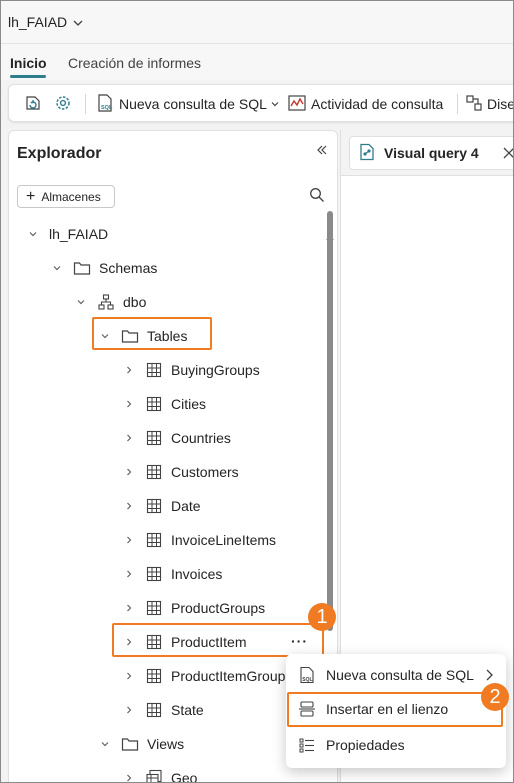 The image size is (514, 783). I want to click on callout-badge-1: 1, so click(322, 617).